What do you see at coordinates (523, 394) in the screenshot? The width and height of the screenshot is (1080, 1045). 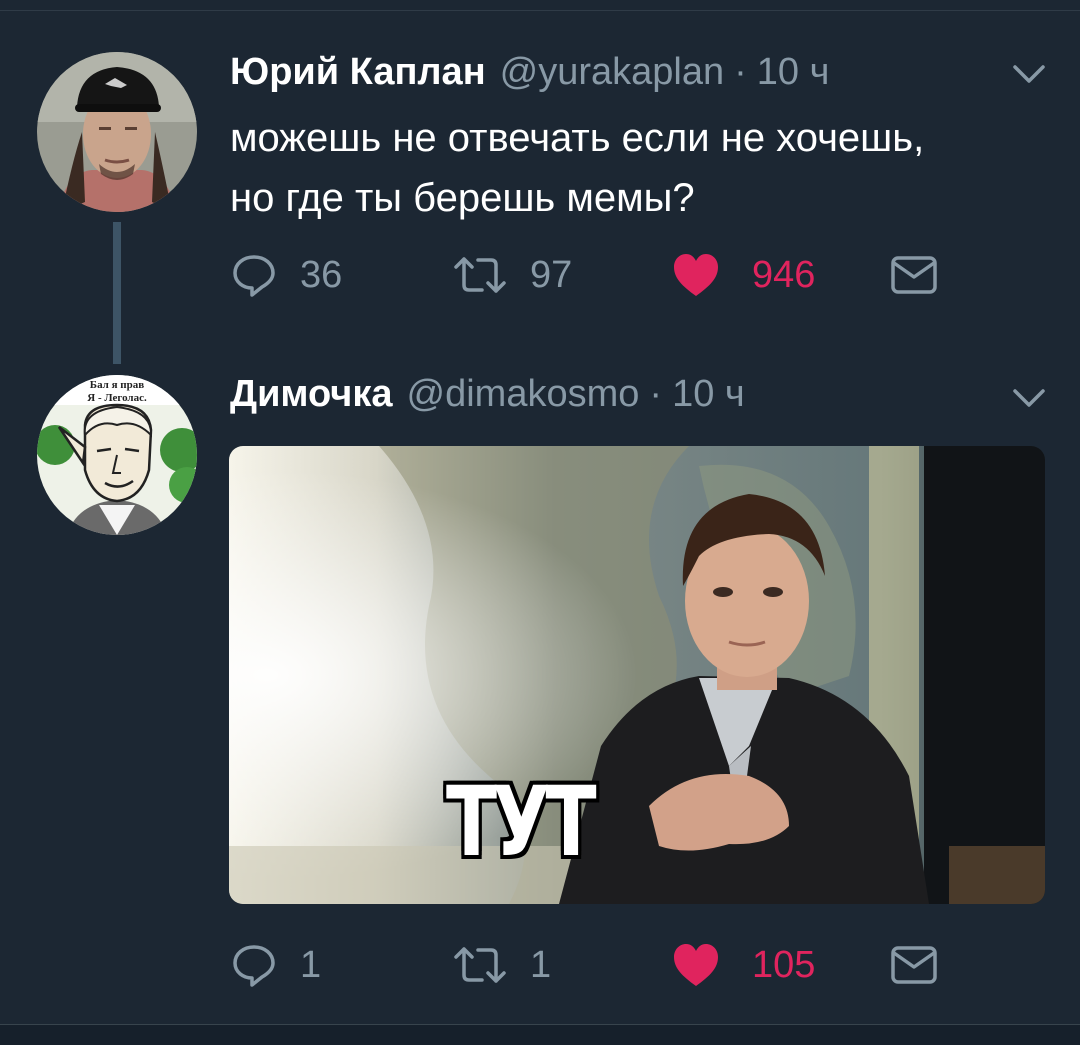 I see `author-handle: @dimakosmo` at bounding box center [523, 394].